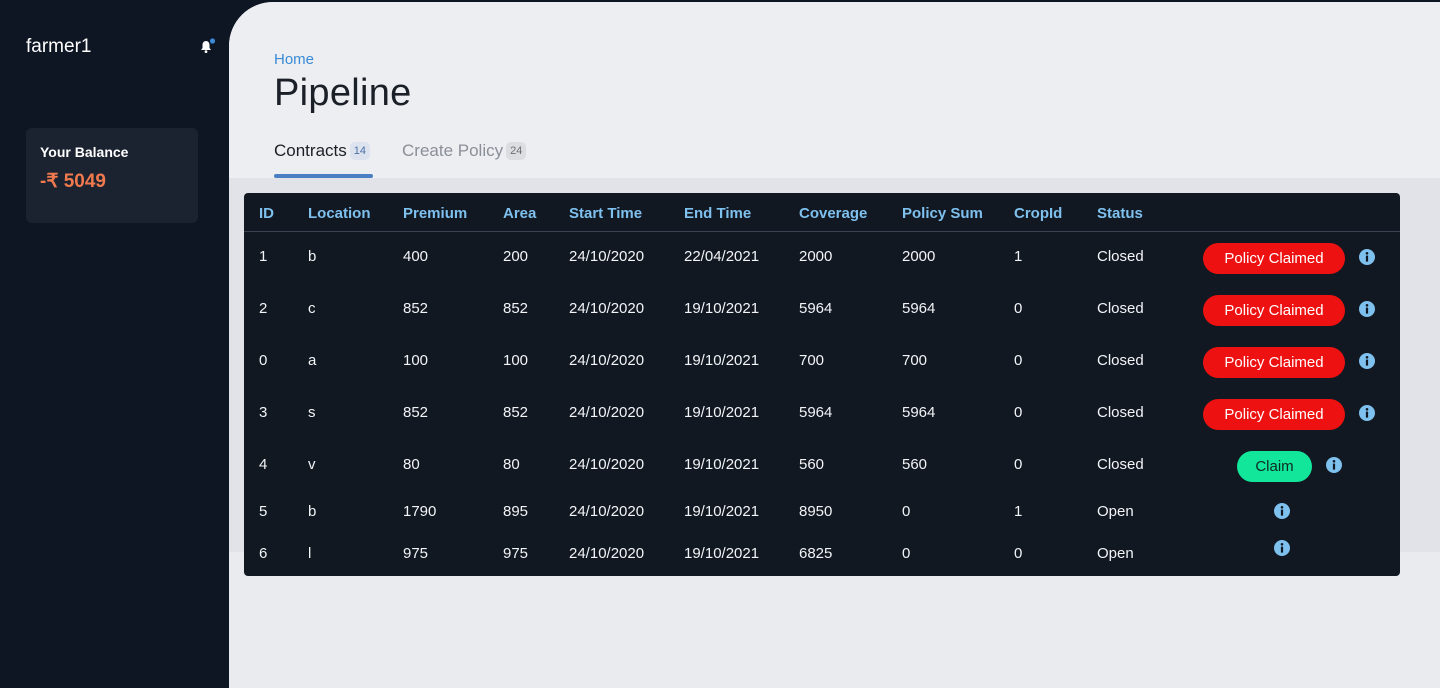  I want to click on cell-area: 80, so click(511, 464).